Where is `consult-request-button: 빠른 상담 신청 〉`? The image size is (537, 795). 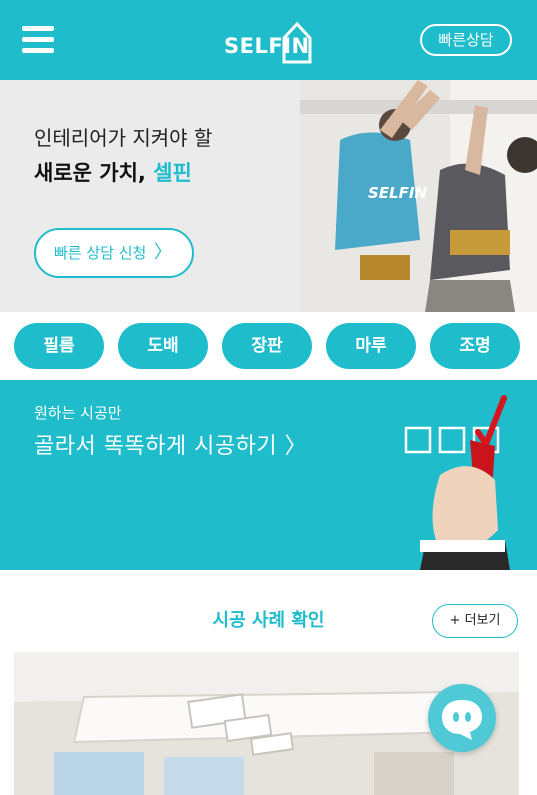 consult-request-button: 빠른 상담 신청 〉 is located at coordinates (114, 253).